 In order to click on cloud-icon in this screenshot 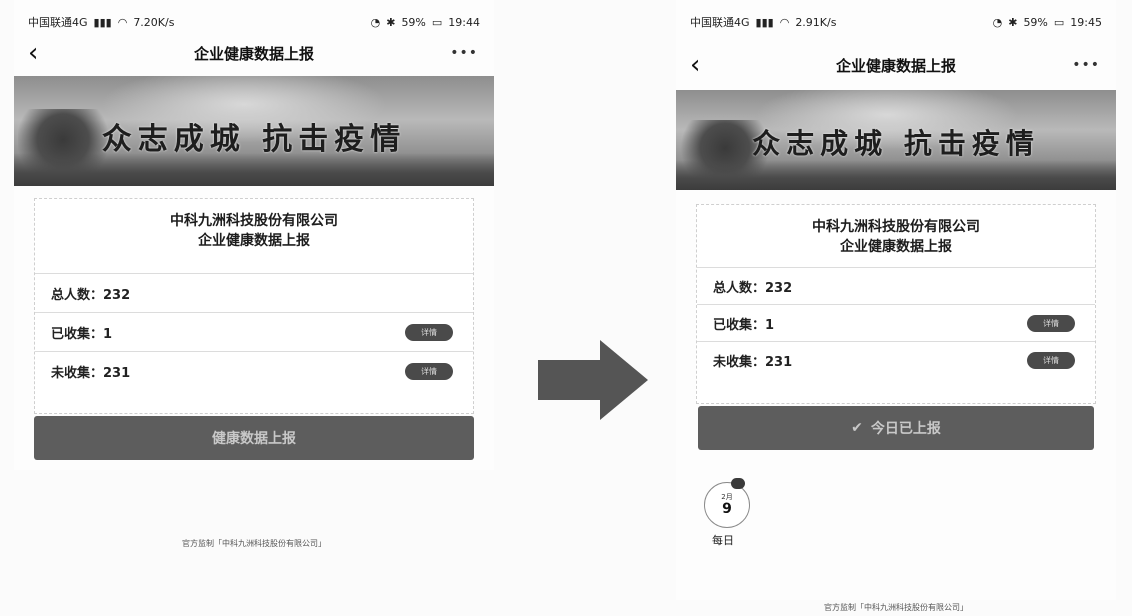, I will do `click(738, 483)`.